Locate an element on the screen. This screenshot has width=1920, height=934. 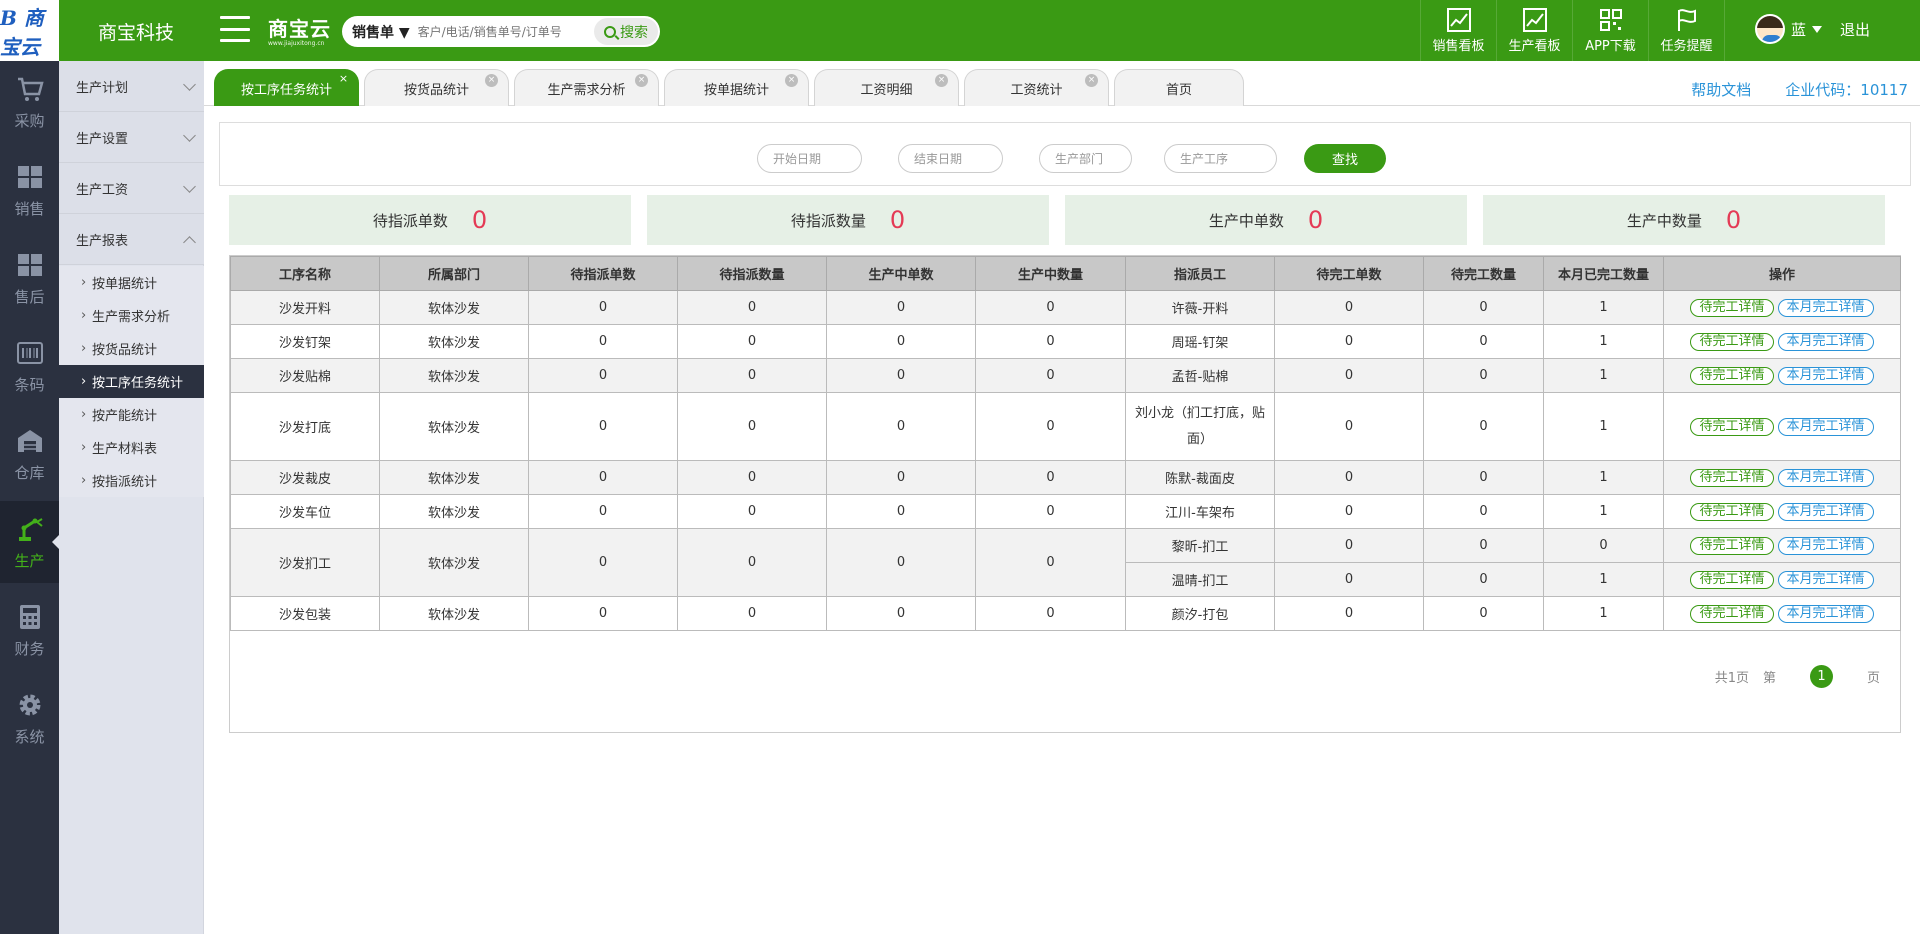
search-input is located at coordinates (502, 31).